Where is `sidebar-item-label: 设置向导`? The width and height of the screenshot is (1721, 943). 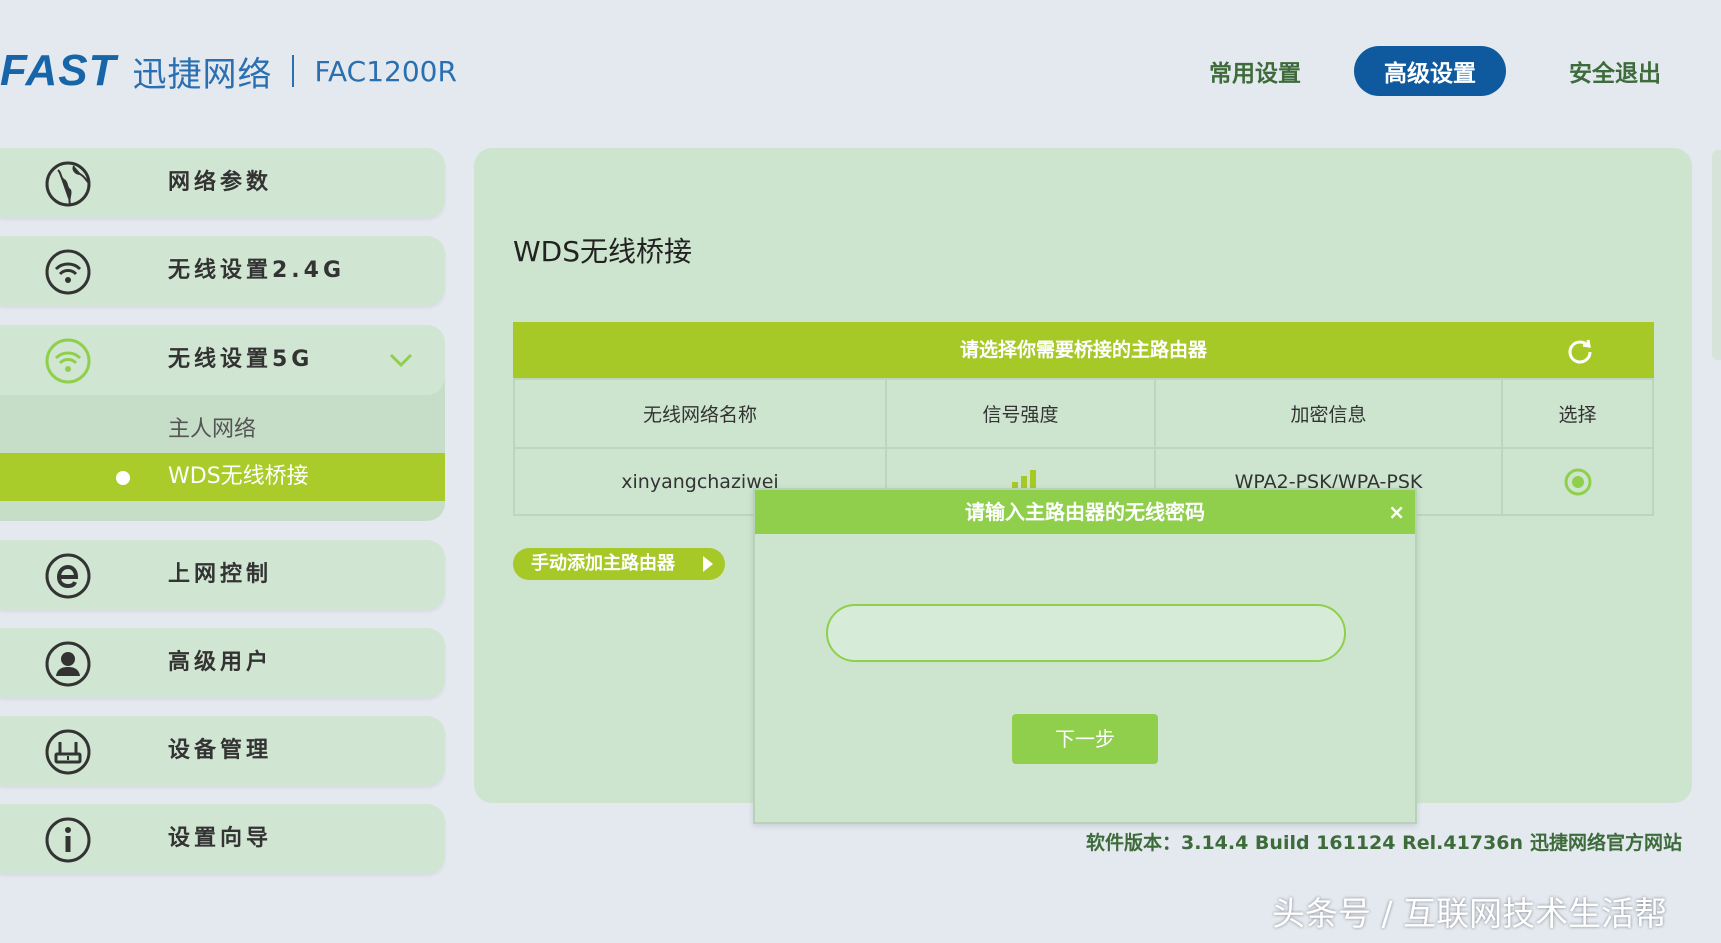
sidebar-item-label: 设置向导 is located at coordinates (220, 838).